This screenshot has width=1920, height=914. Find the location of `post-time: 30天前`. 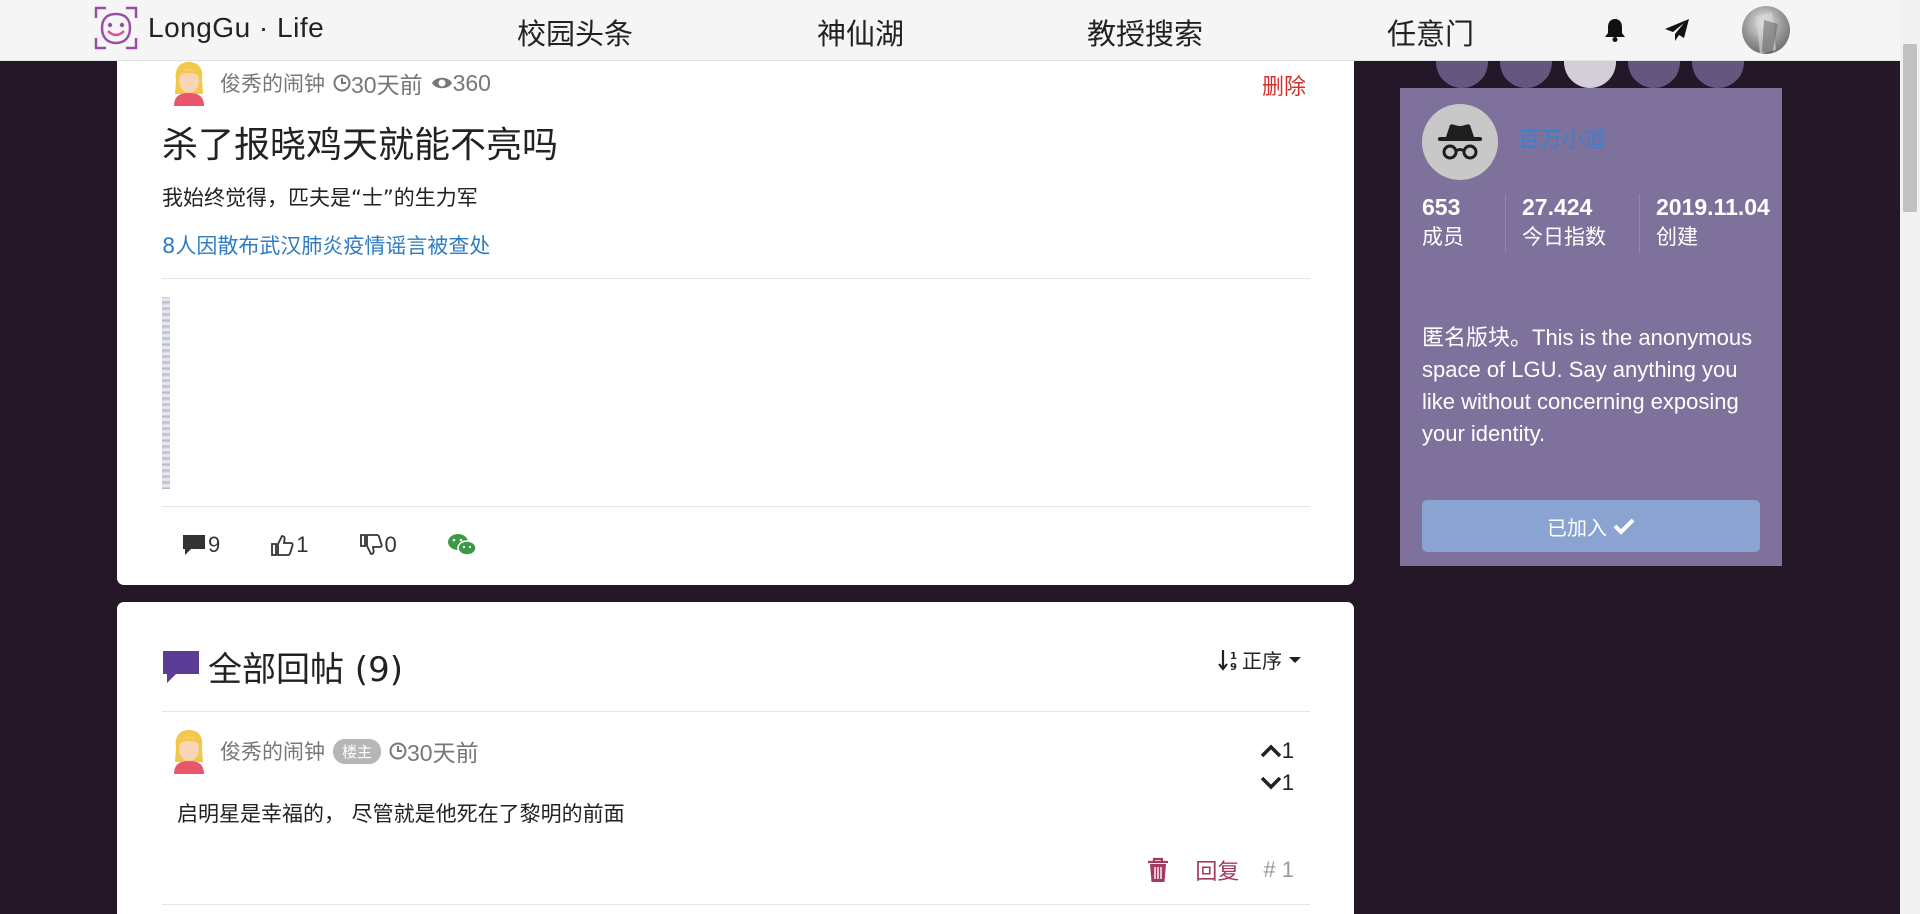

post-time: 30天前 is located at coordinates (378, 83).